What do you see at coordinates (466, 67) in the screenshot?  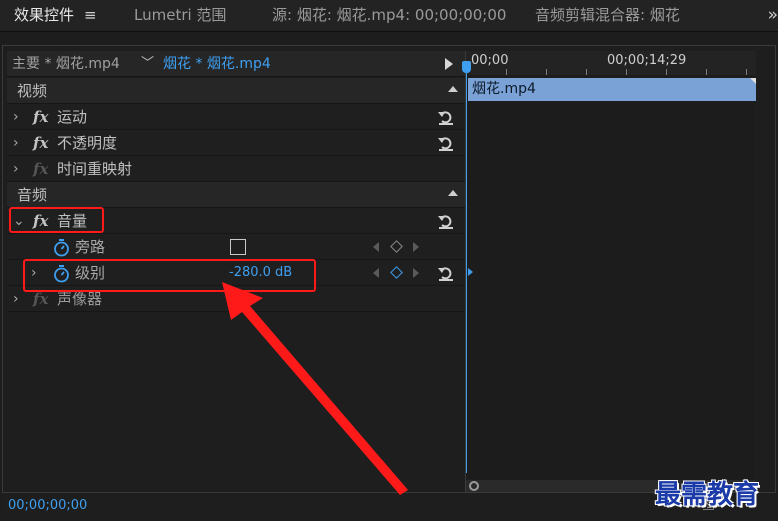 I see `playhead-handle` at bounding box center [466, 67].